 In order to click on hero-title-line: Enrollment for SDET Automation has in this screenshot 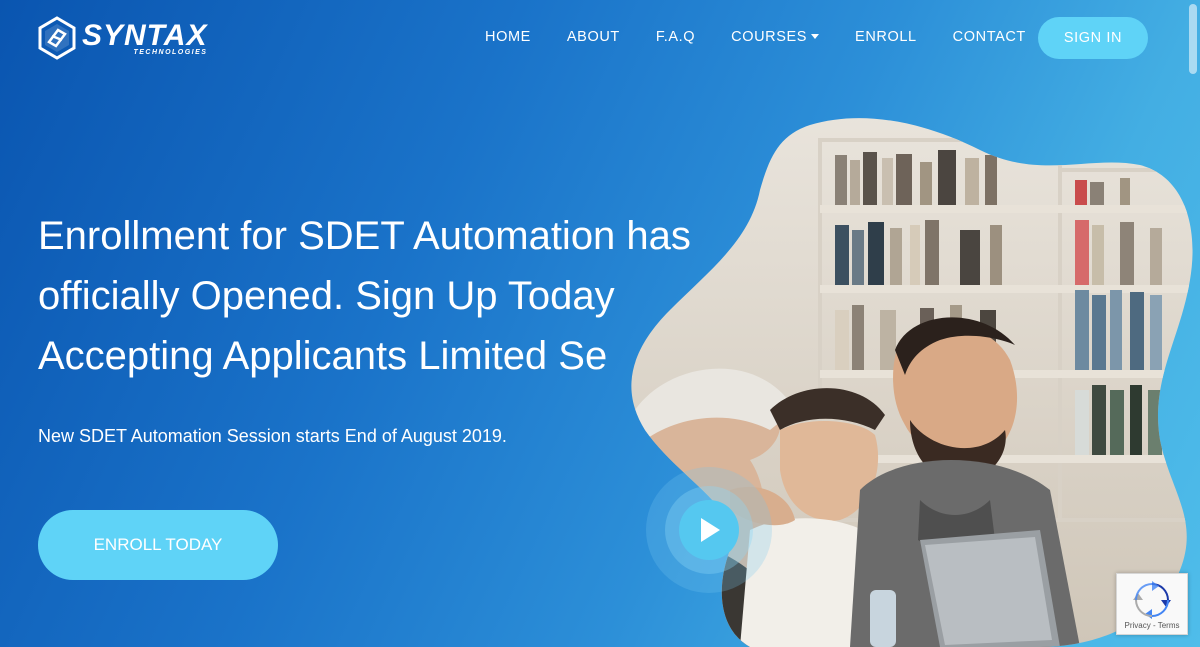, I will do `click(364, 236)`.